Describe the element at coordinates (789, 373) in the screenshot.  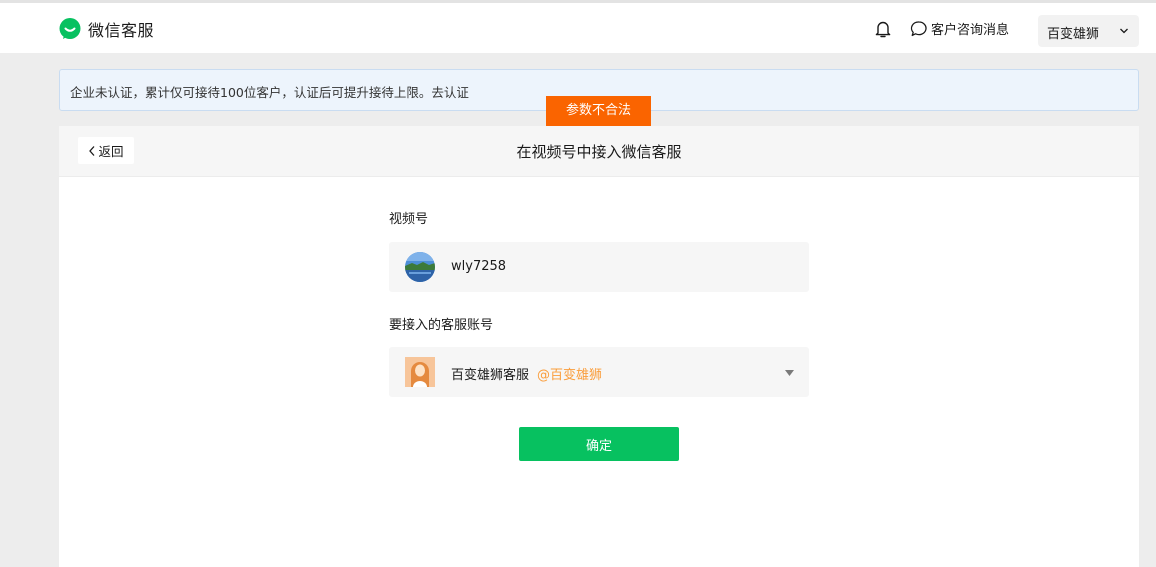
I see `dropdown-caret-icon` at that location.